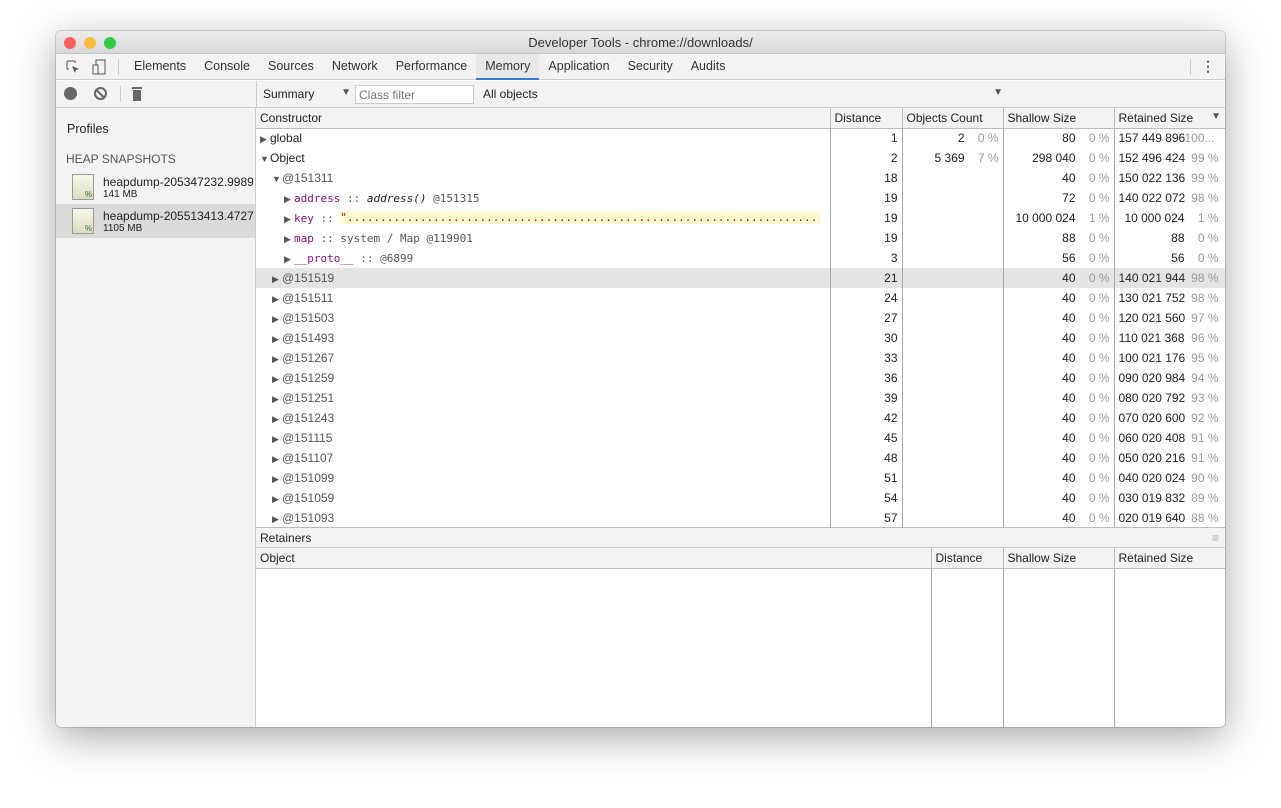  Describe the element at coordinates (650, 67) in the screenshot. I see `tab-security: Security` at that location.